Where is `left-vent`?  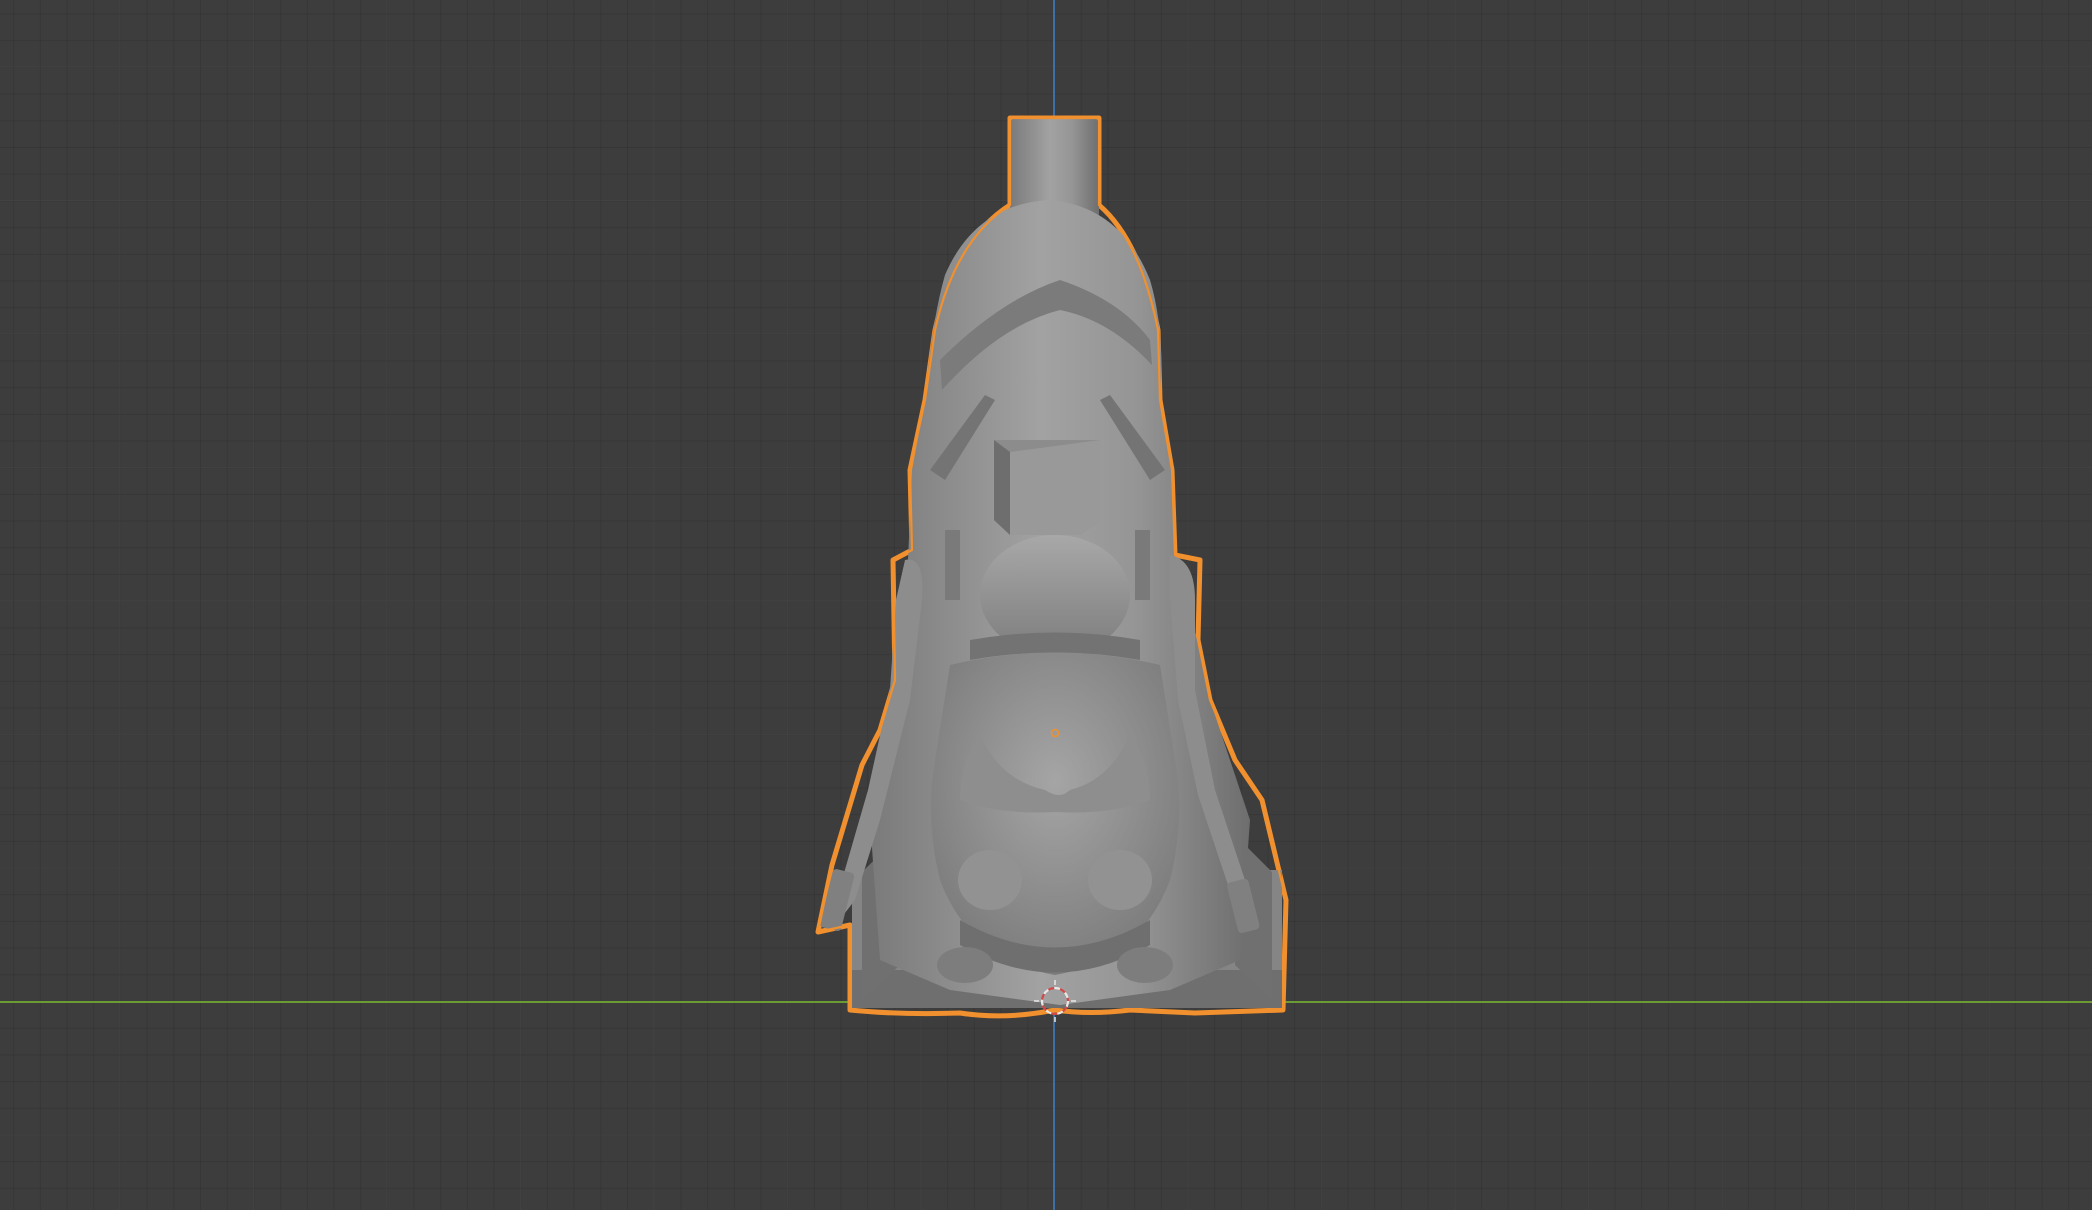 left-vent is located at coordinates (952, 565).